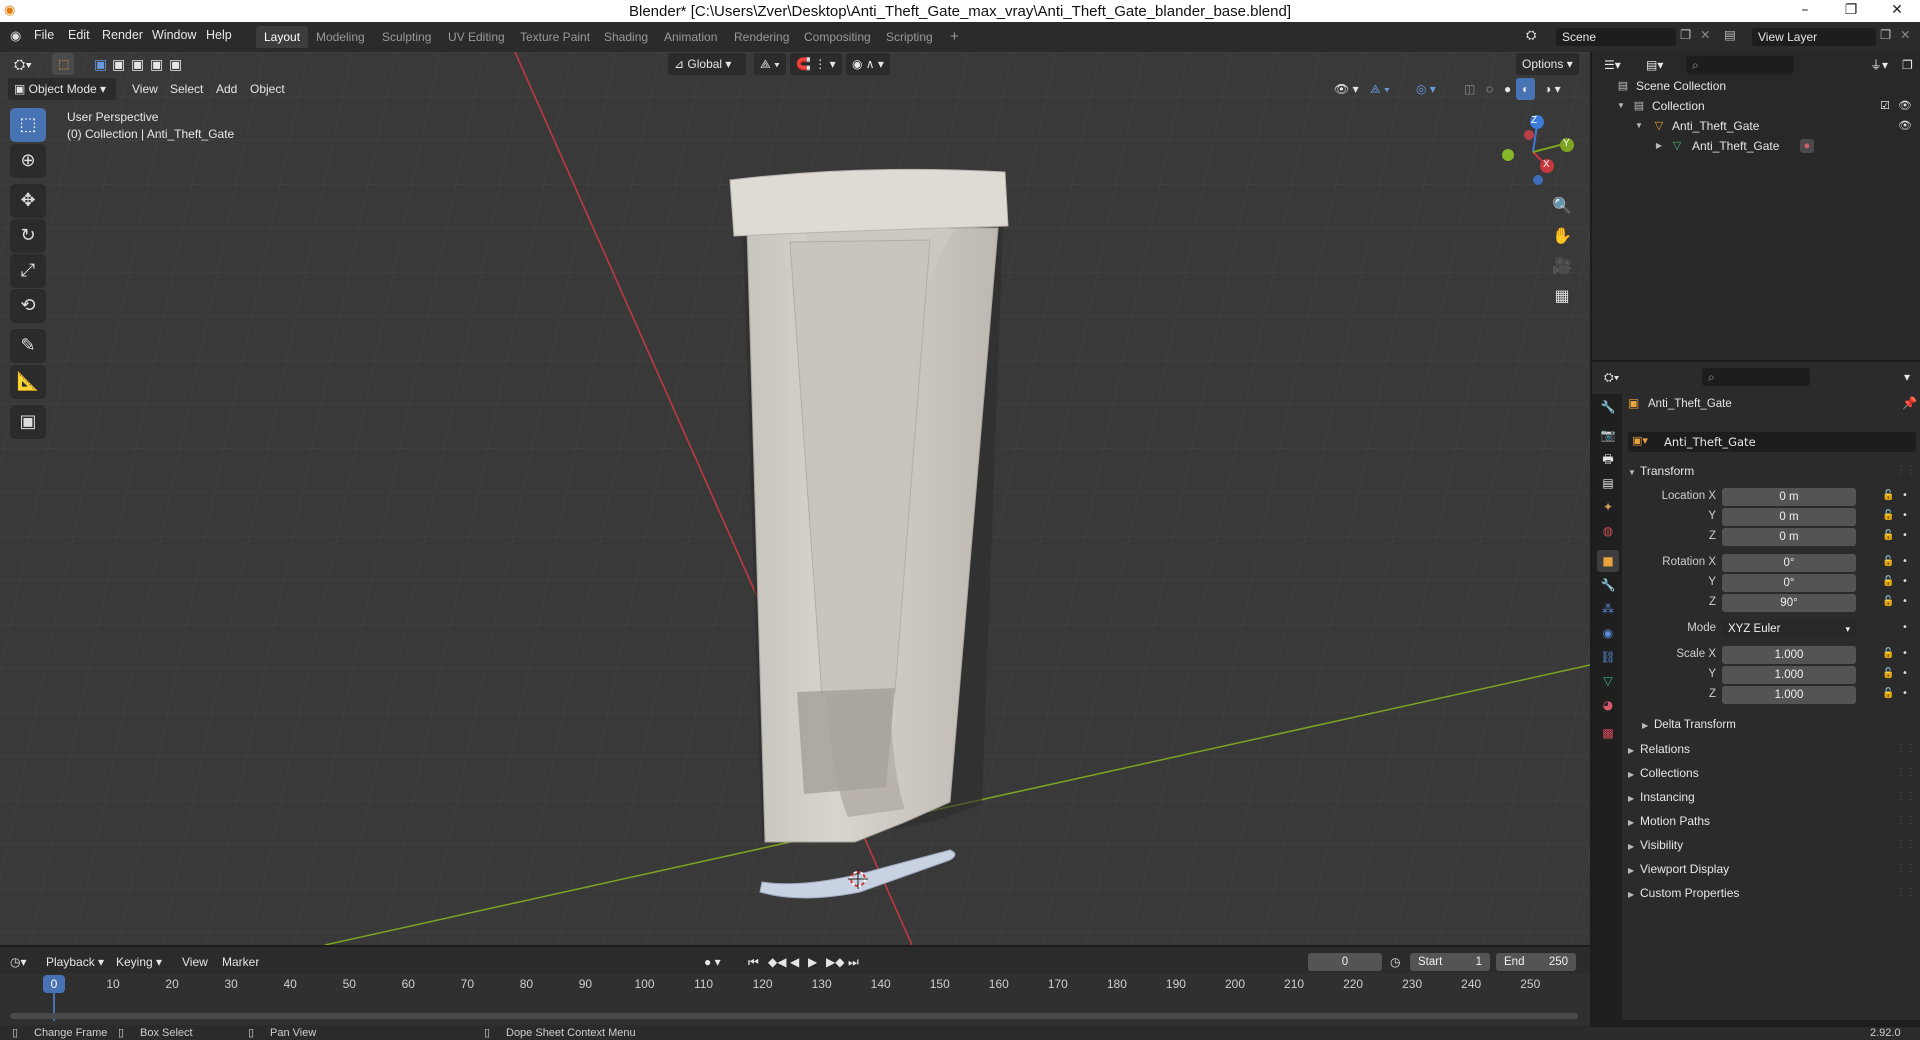 The height and width of the screenshot is (1040, 1920). I want to click on rotation-mode-dropdown: XYZ Euler ▾, so click(1789, 629).